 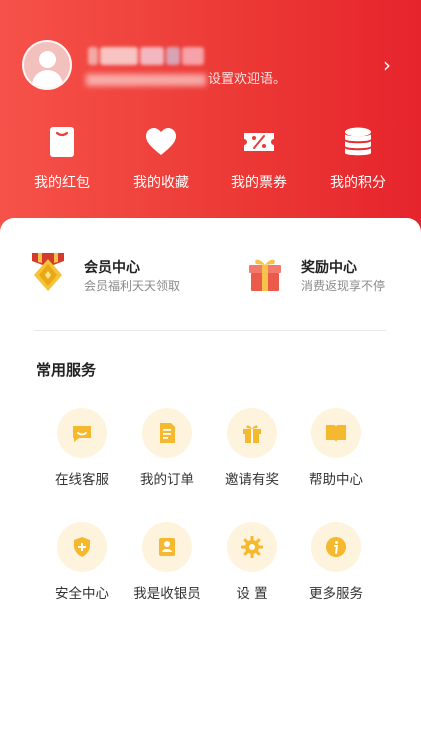 What do you see at coordinates (358, 162) in the screenshot?
I see `quick-link-points: 我的积分` at bounding box center [358, 162].